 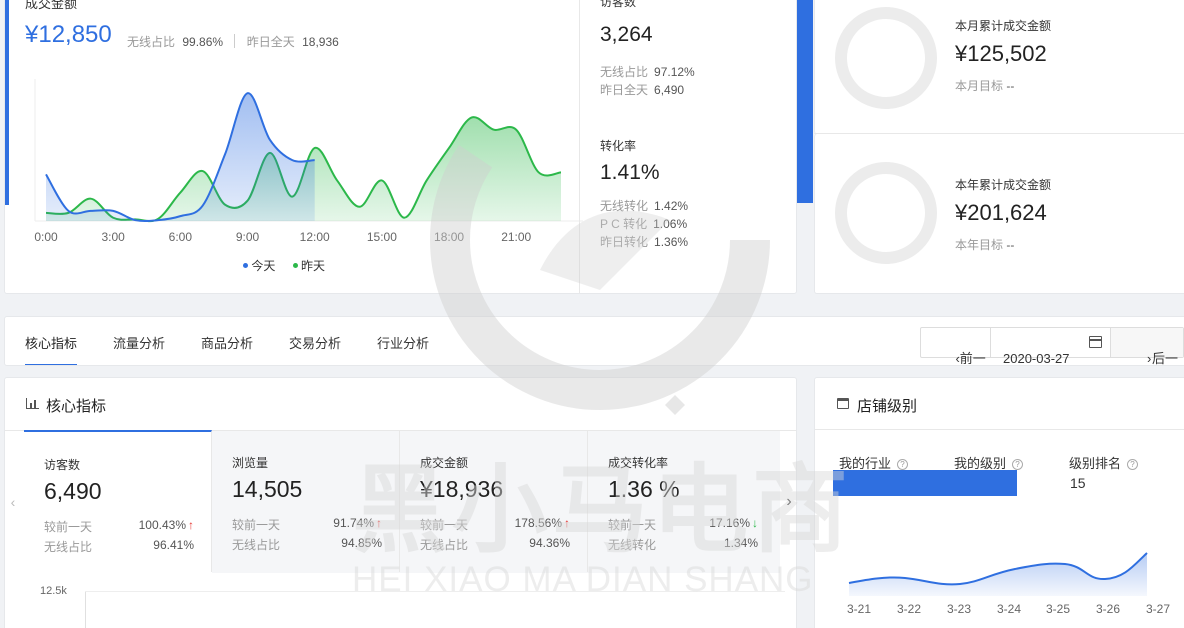 I want to click on industry-label-text: 我的行业, so click(x=865, y=463).